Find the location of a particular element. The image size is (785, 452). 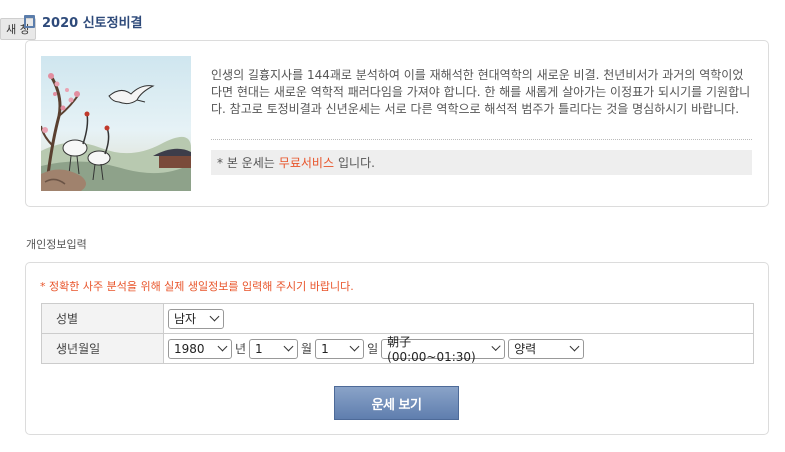

year-unit: 년 is located at coordinates (241, 349).